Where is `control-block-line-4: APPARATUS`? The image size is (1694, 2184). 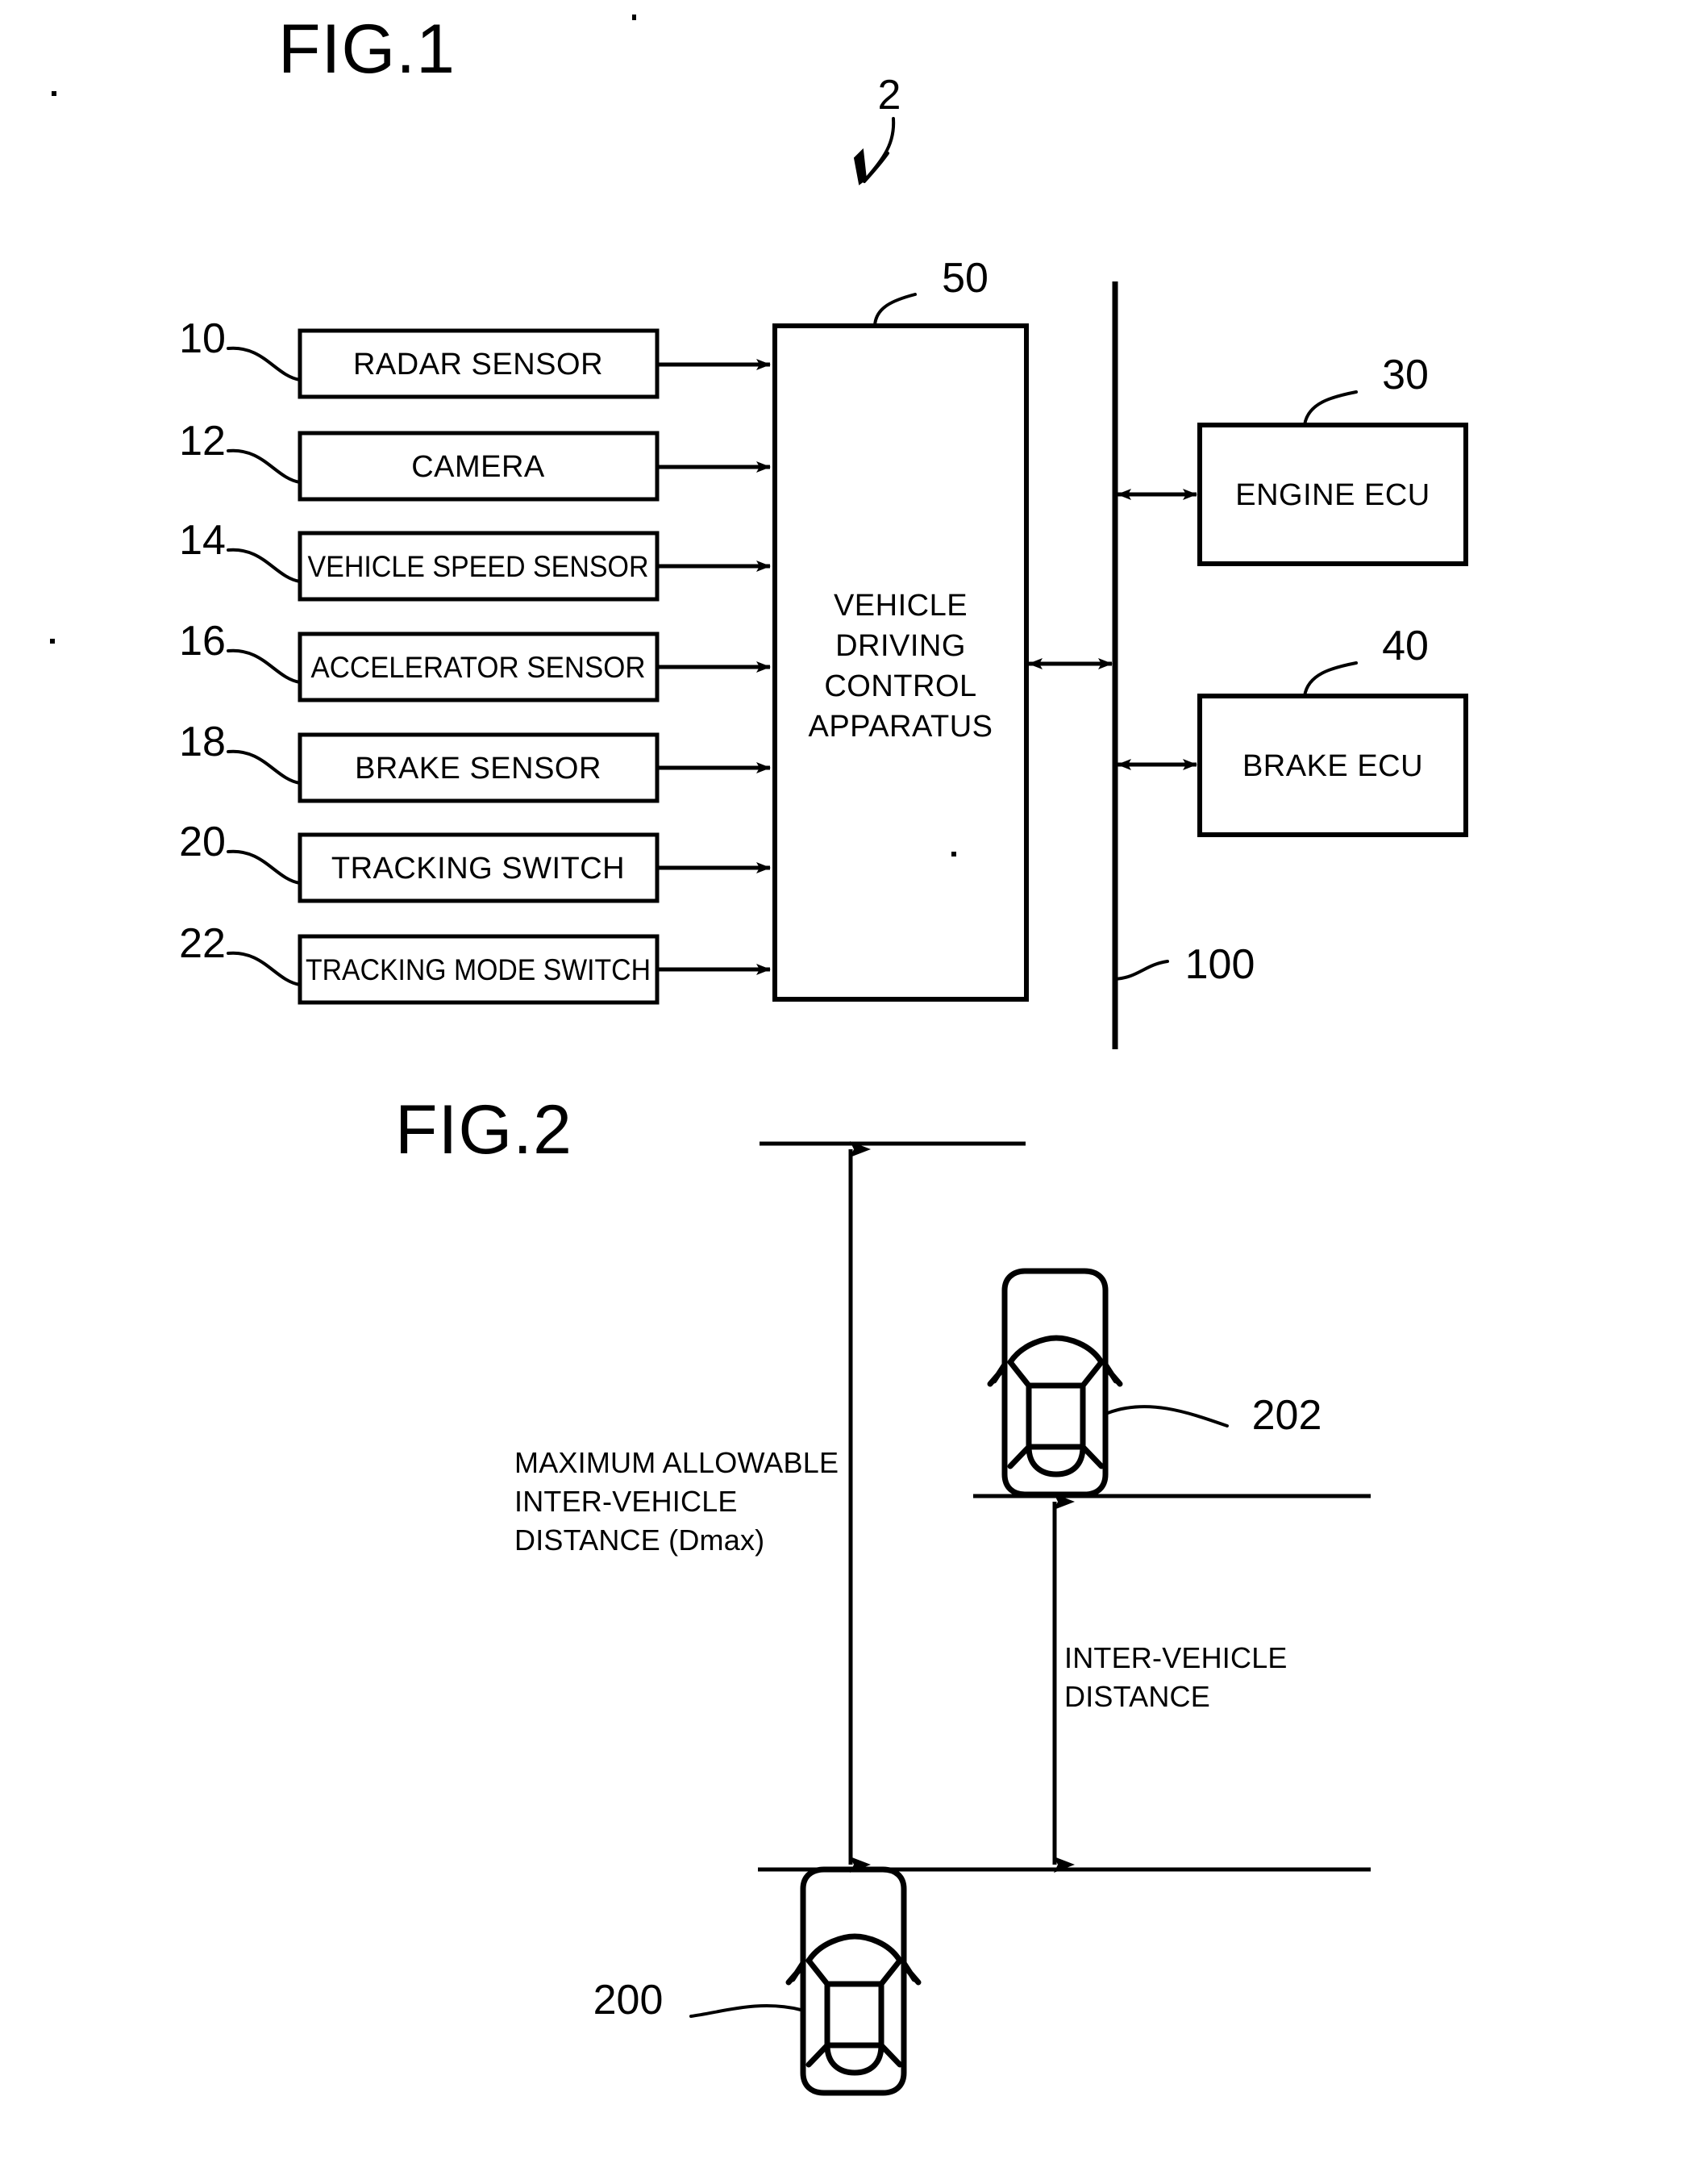
control-block-line-4: APPARATUS is located at coordinates (900, 727).